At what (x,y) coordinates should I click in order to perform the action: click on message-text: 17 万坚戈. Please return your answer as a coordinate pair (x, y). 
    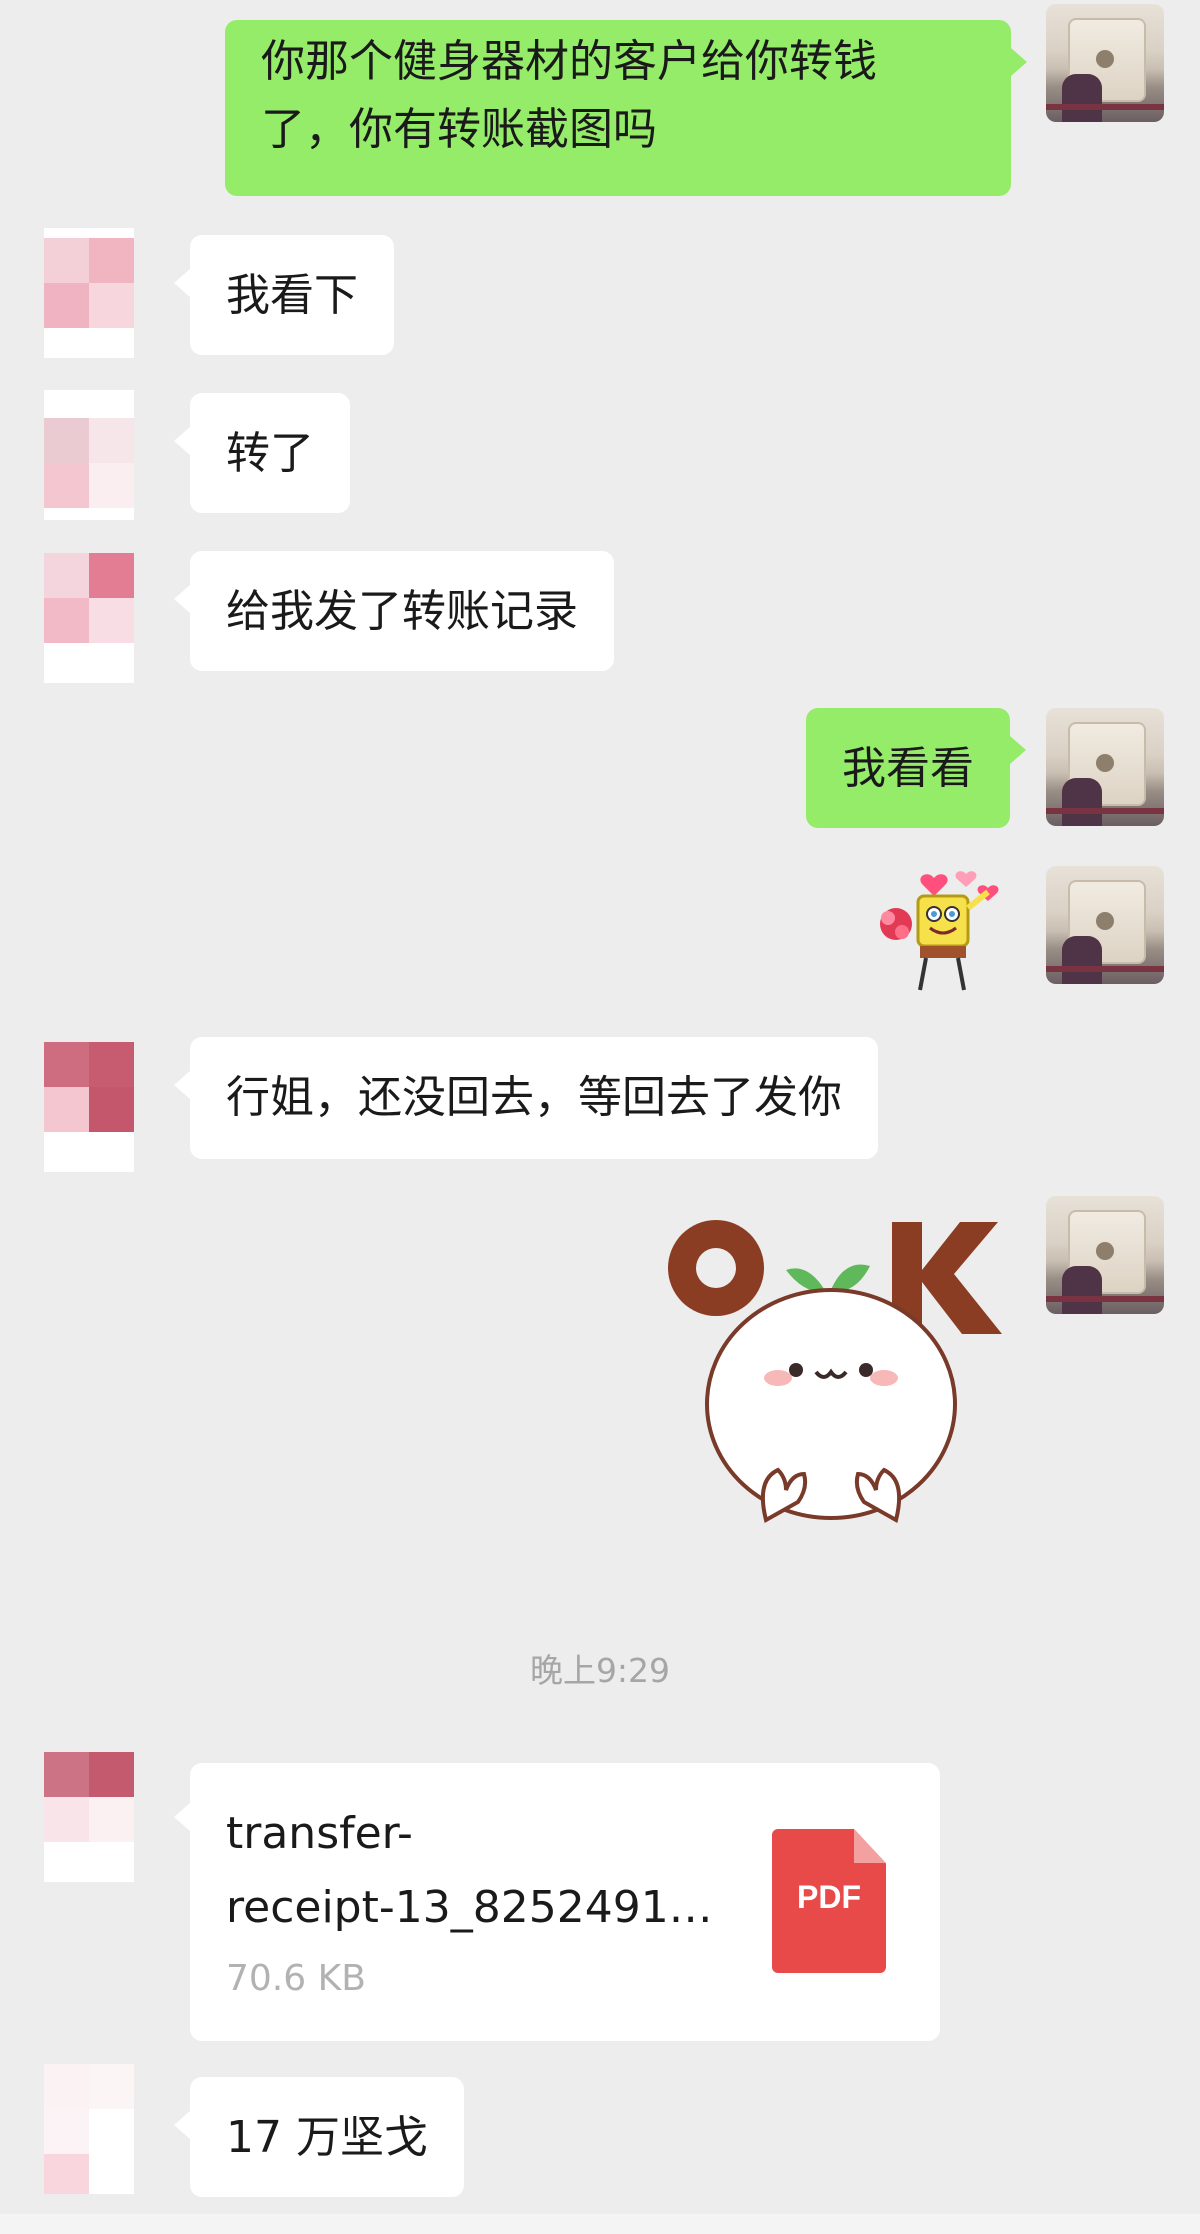
    Looking at the image, I should click on (327, 2137).